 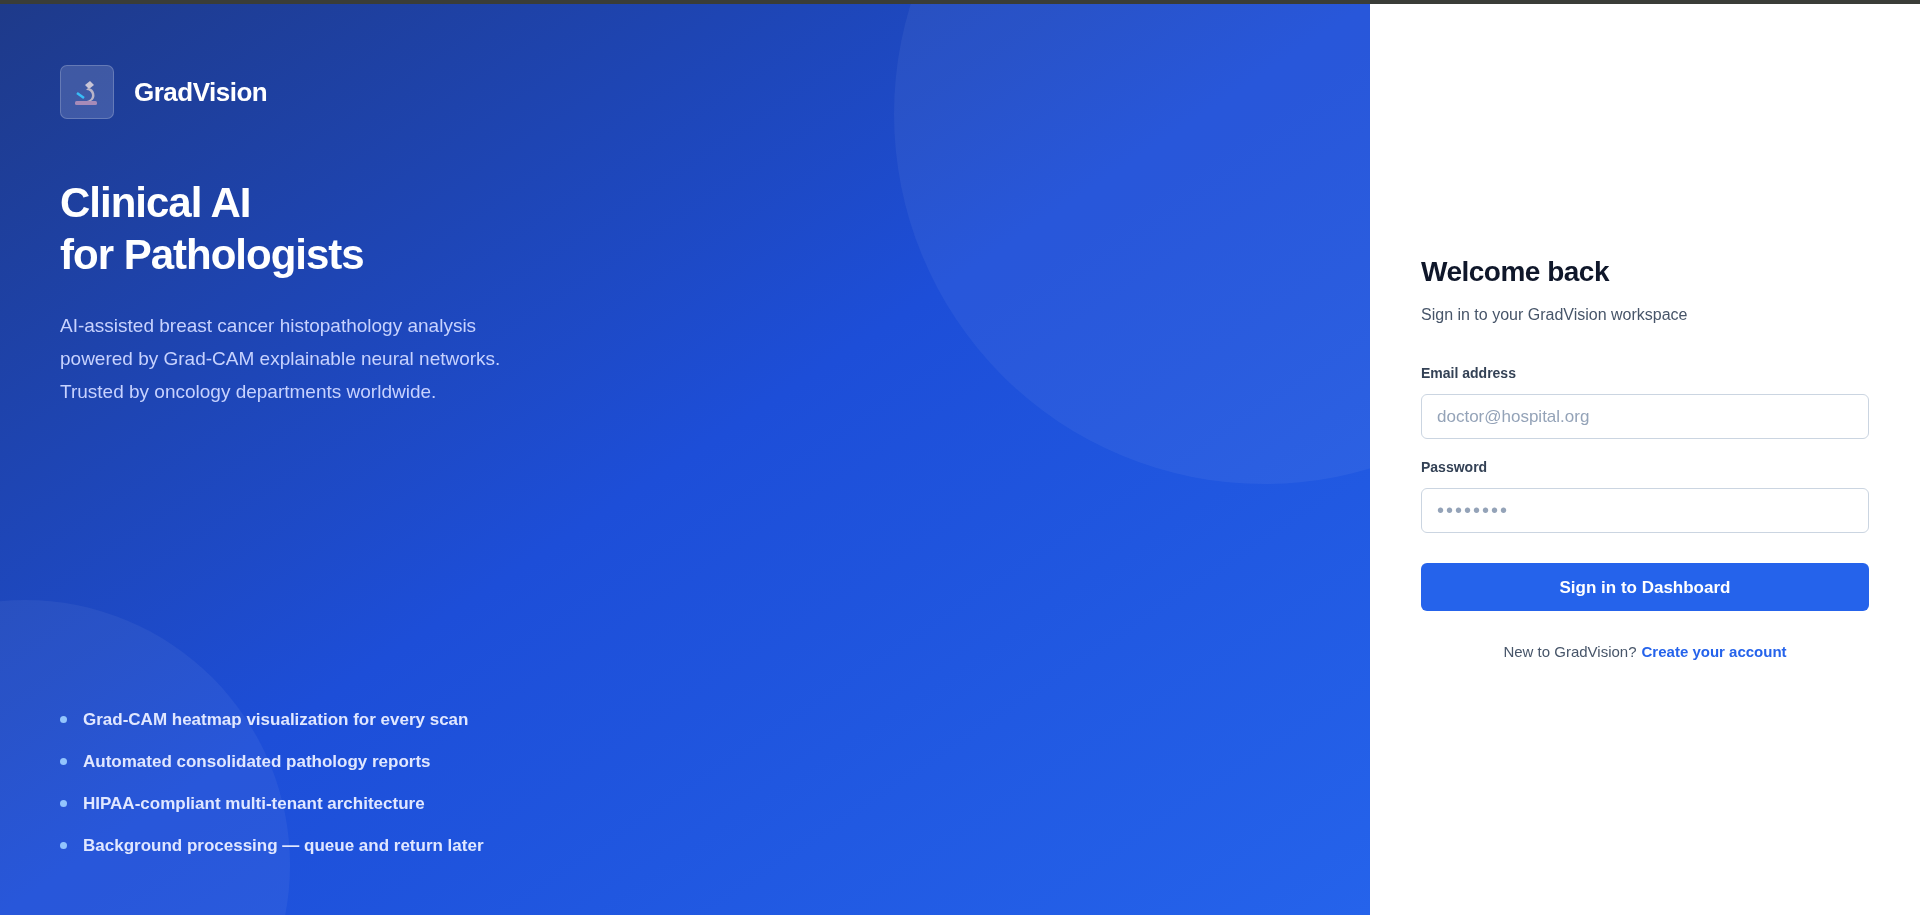 What do you see at coordinates (1516, 272) in the screenshot?
I see `form-title: Welcome back` at bounding box center [1516, 272].